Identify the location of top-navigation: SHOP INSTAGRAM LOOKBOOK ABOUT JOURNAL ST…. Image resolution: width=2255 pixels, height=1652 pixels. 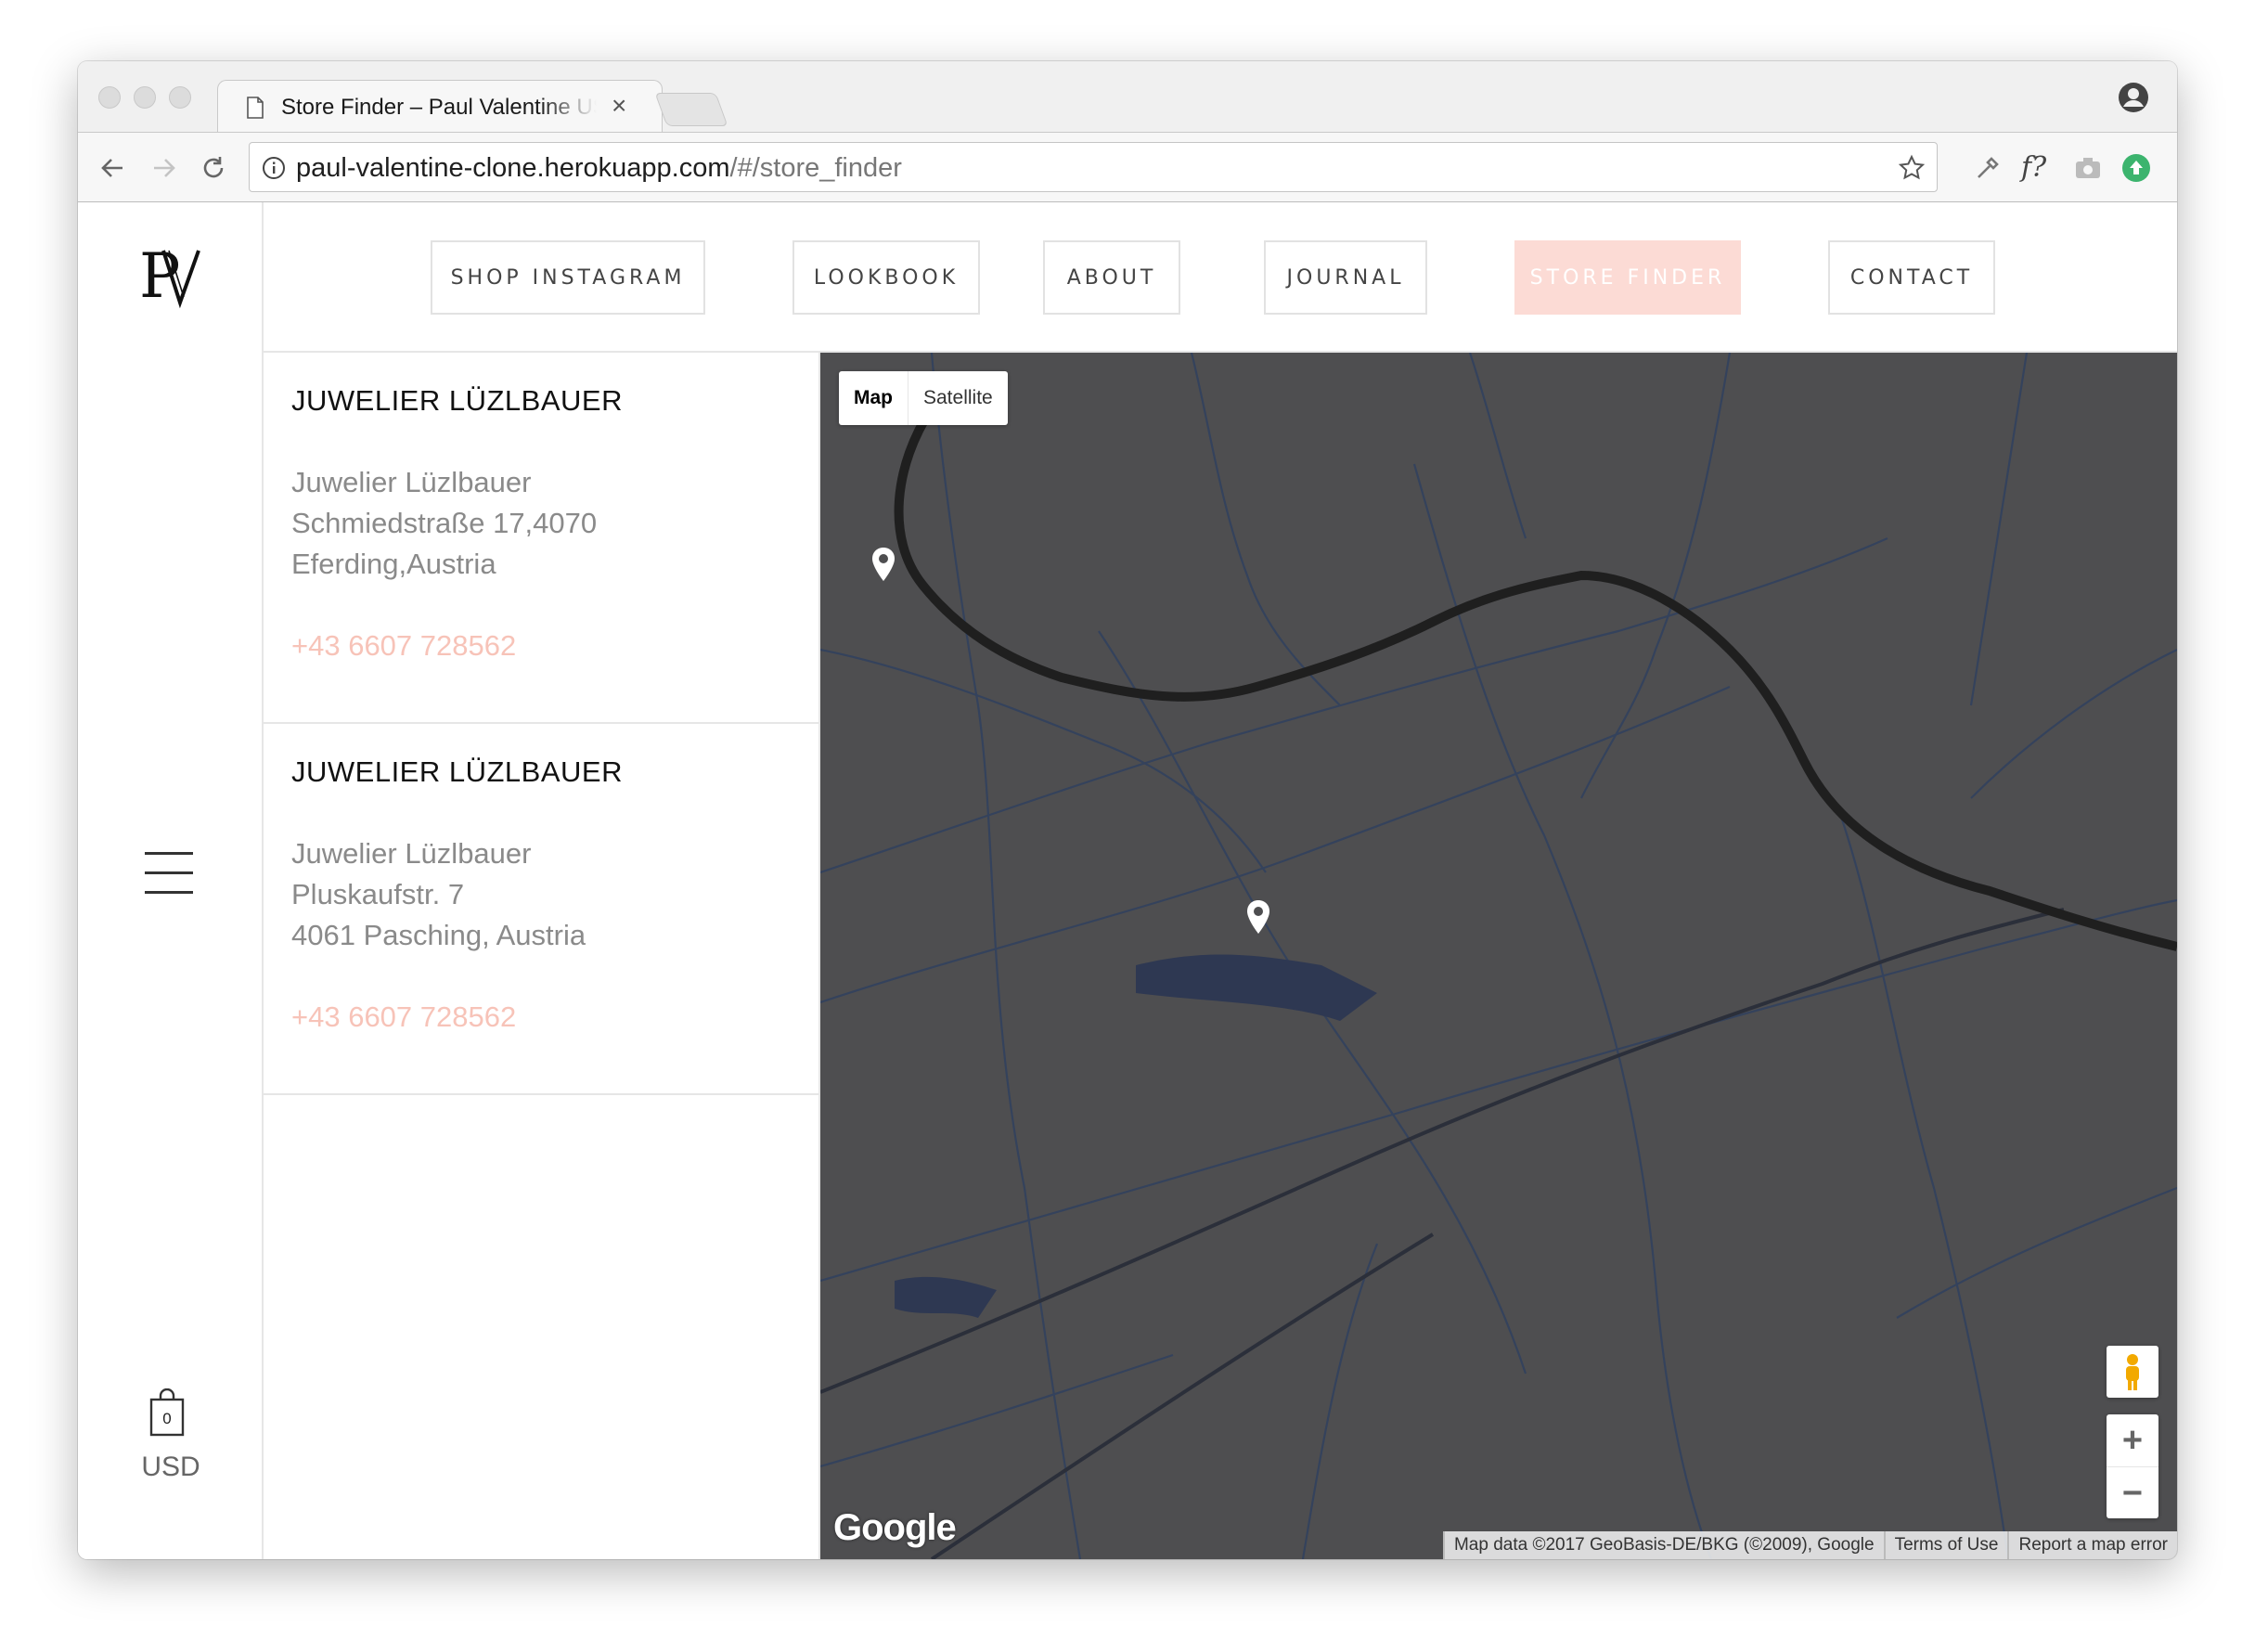
(1220, 277).